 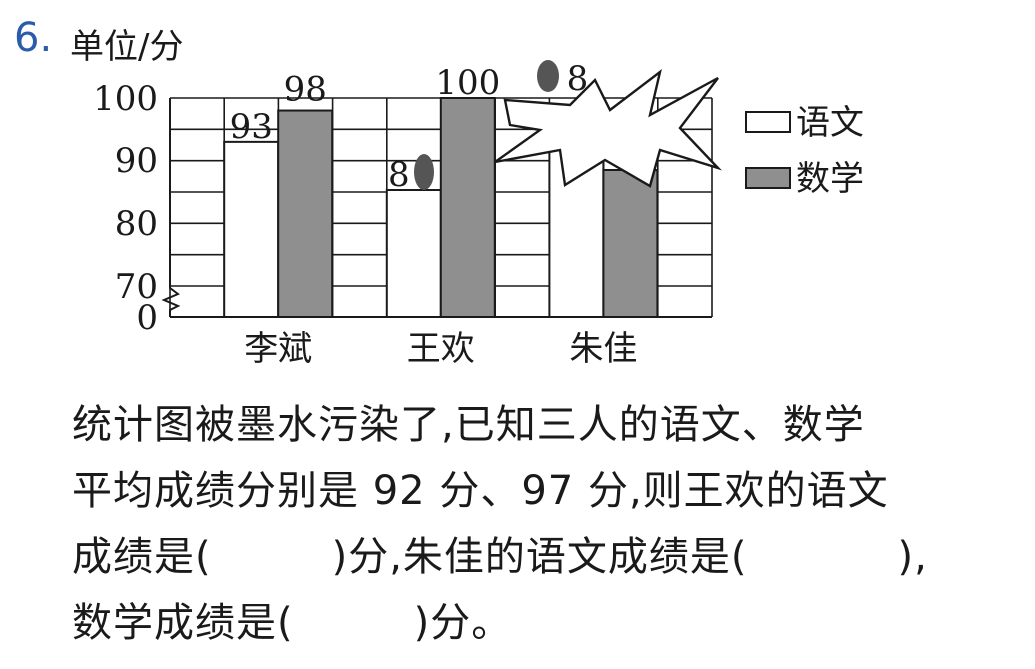 I want to click on problem-text-3a: 成绩是(, so click(x=142, y=557).